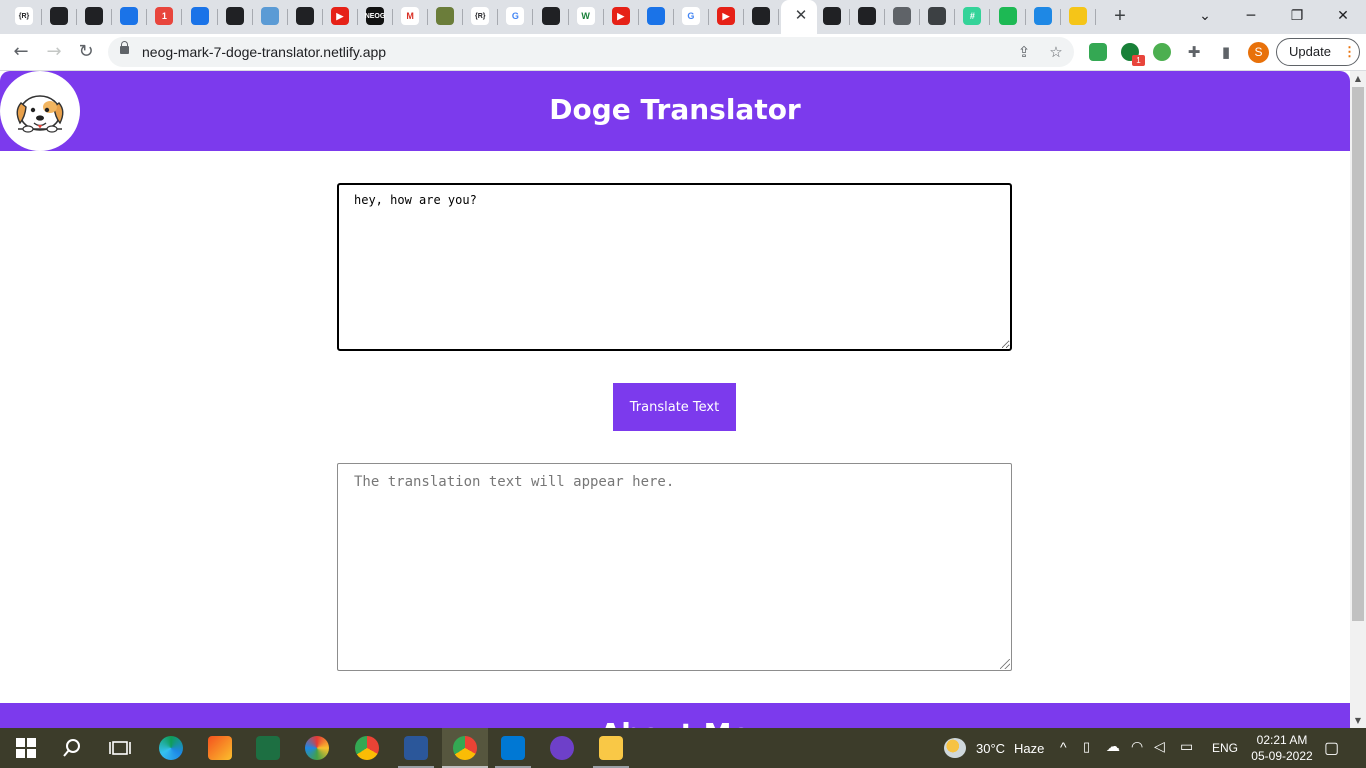  Describe the element at coordinates (674, 567) in the screenshot. I see `translation-output-area: The translation text will appear here.` at that location.